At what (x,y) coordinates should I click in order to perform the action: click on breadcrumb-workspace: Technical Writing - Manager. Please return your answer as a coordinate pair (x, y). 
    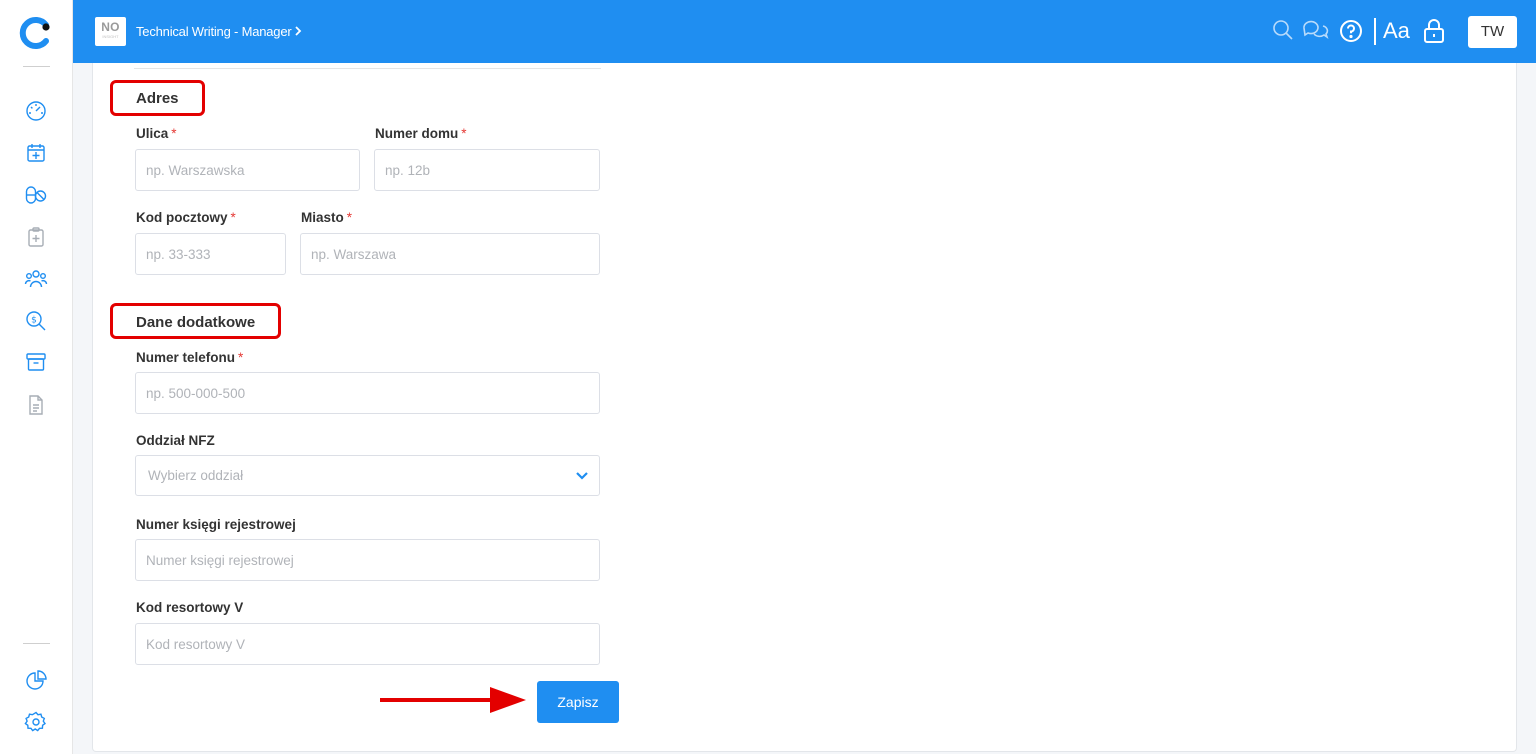
    Looking at the image, I should click on (214, 31).